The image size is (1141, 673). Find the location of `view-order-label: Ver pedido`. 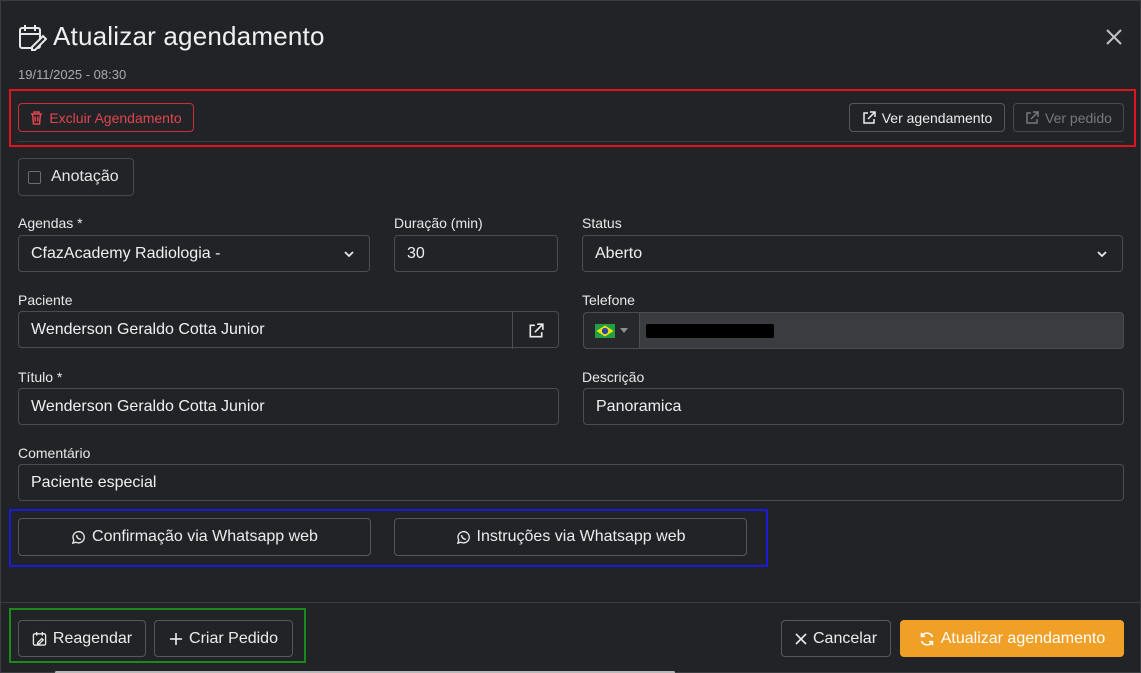

view-order-label: Ver pedido is located at coordinates (1078, 117).